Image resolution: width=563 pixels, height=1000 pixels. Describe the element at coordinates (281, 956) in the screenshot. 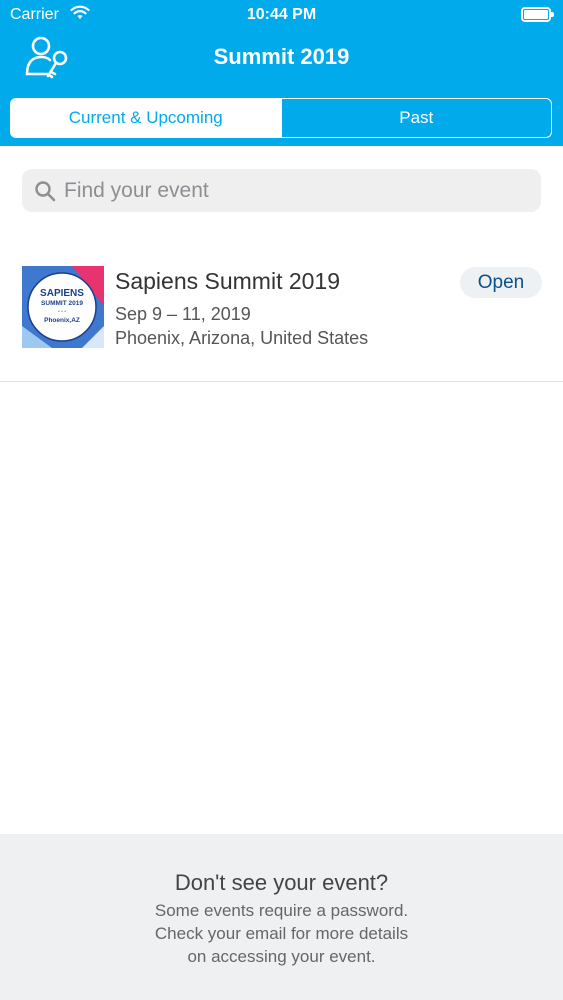

I see `footer-text-line: on accessing your event.` at that location.